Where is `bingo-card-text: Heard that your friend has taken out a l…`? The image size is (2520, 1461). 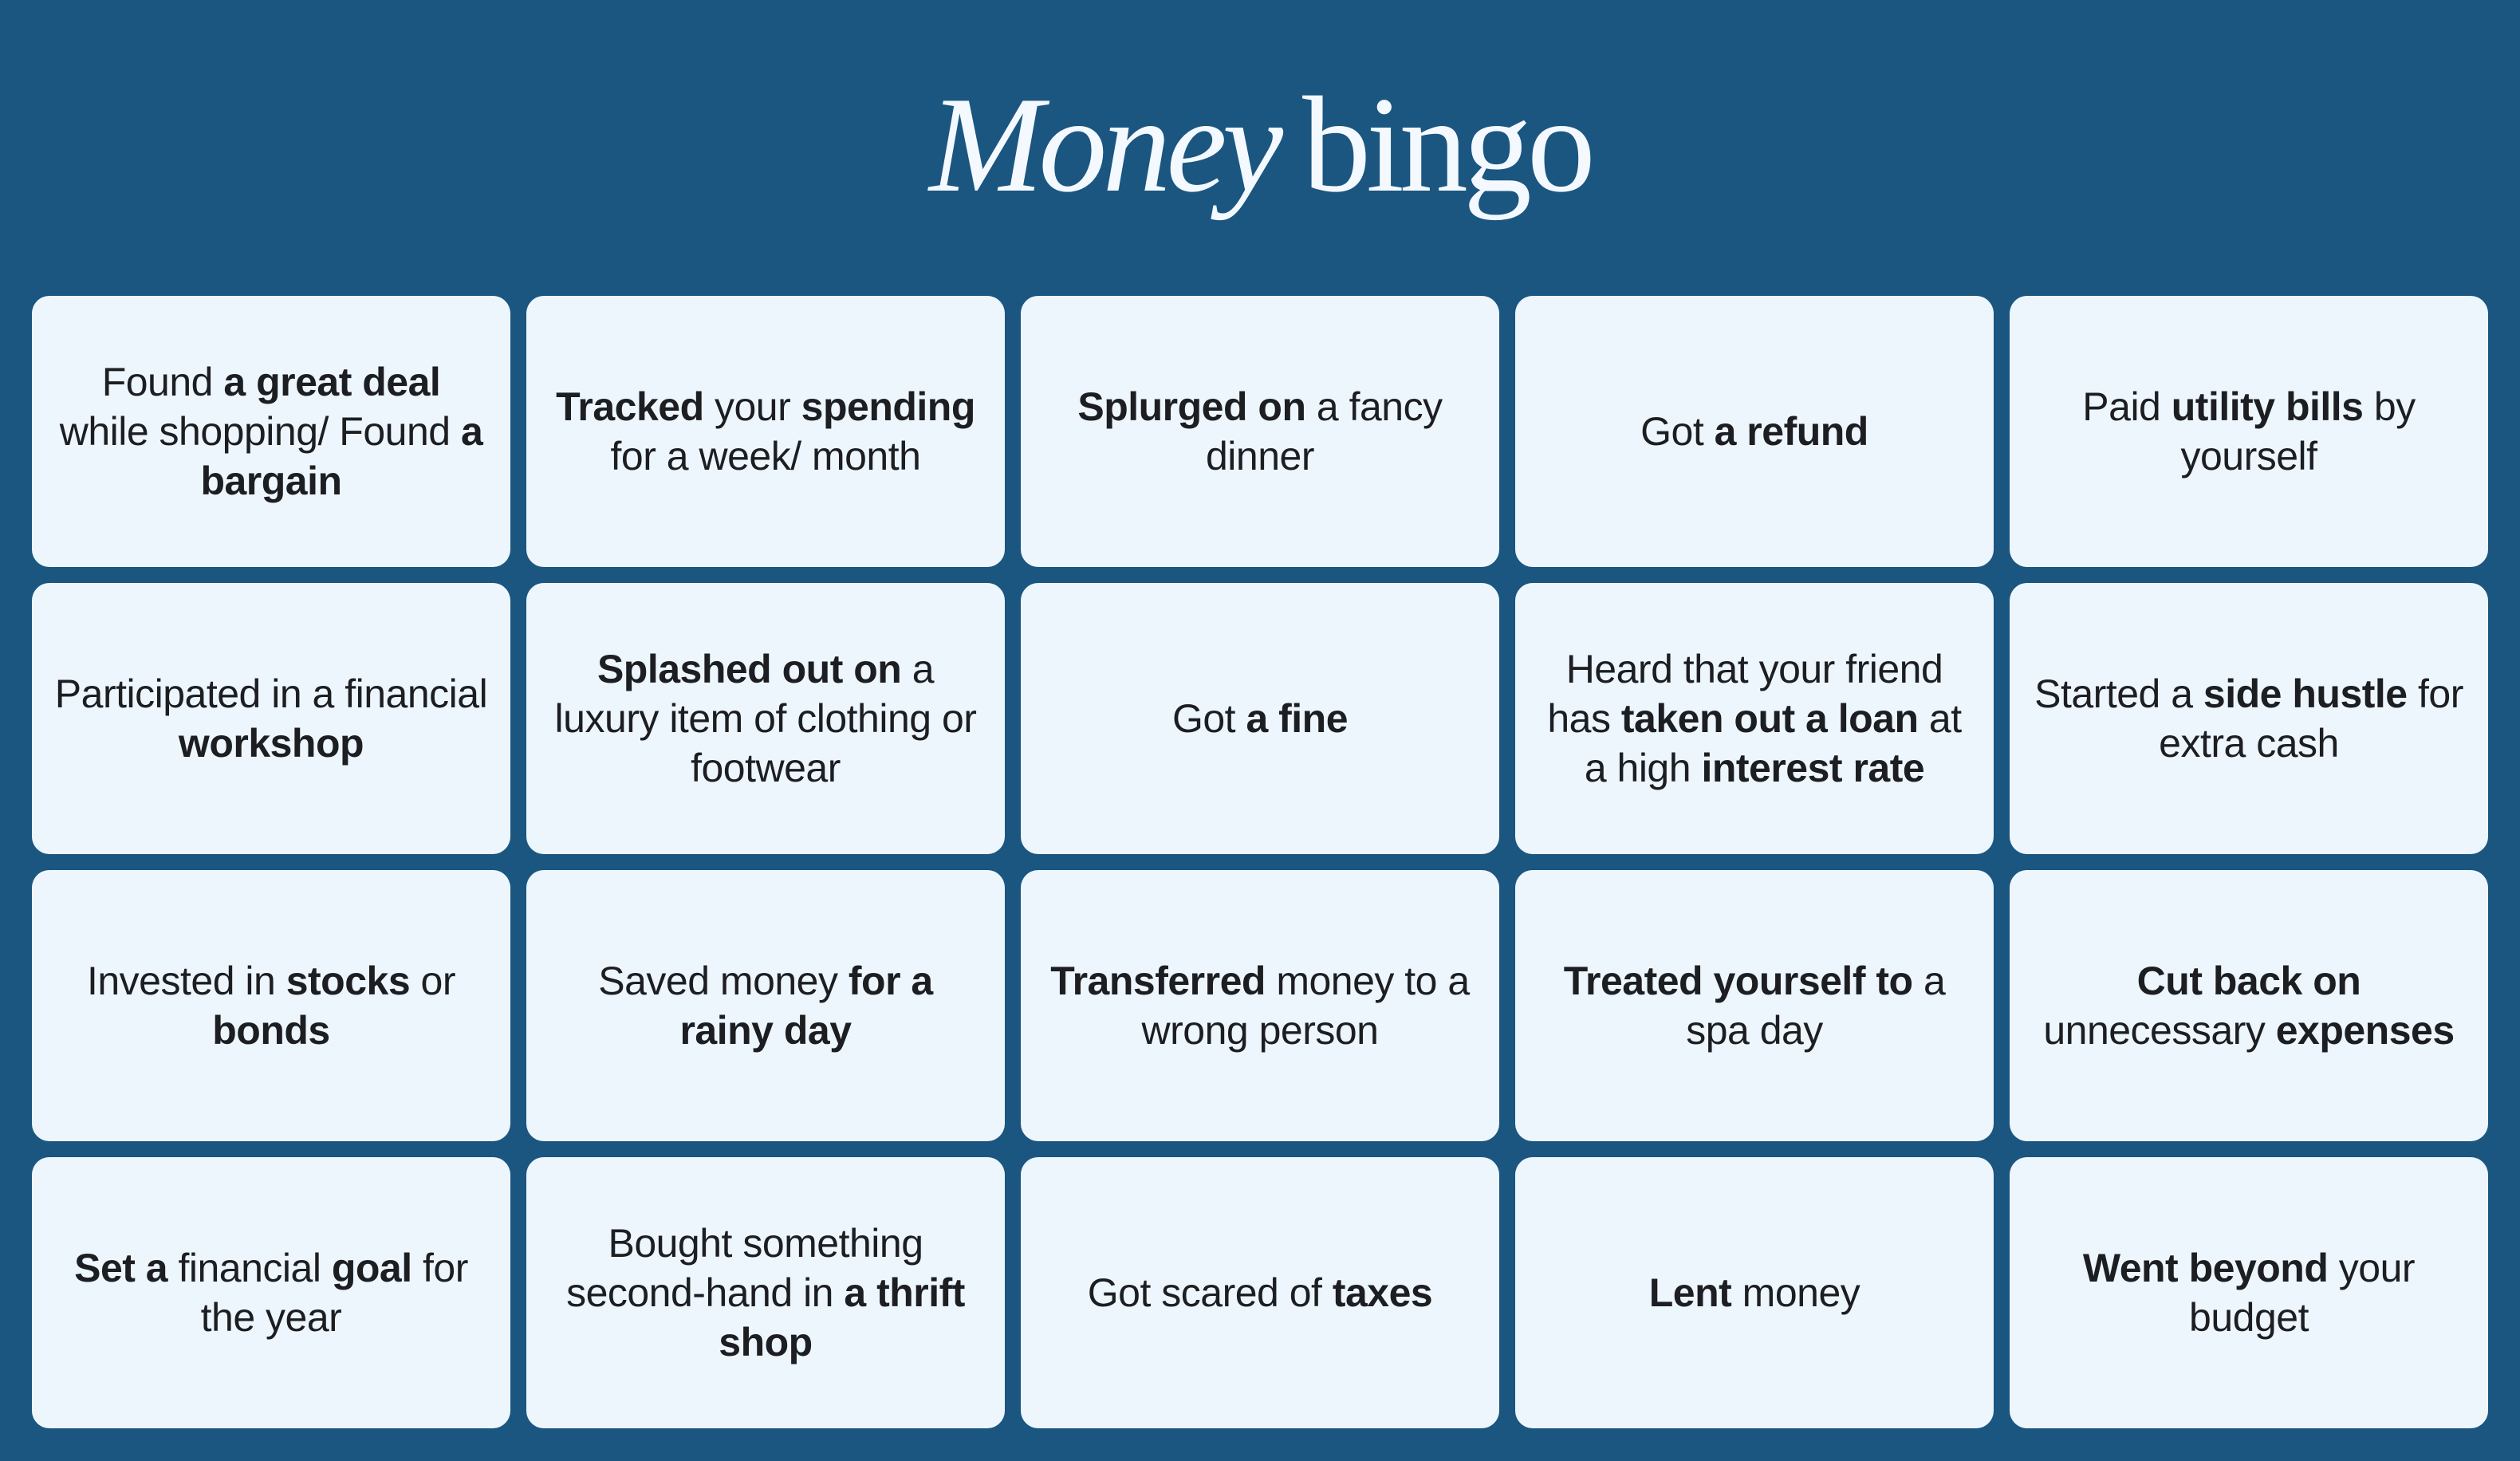
bingo-card-text: Heard that your friend has taken out a l… is located at coordinates (1755, 718).